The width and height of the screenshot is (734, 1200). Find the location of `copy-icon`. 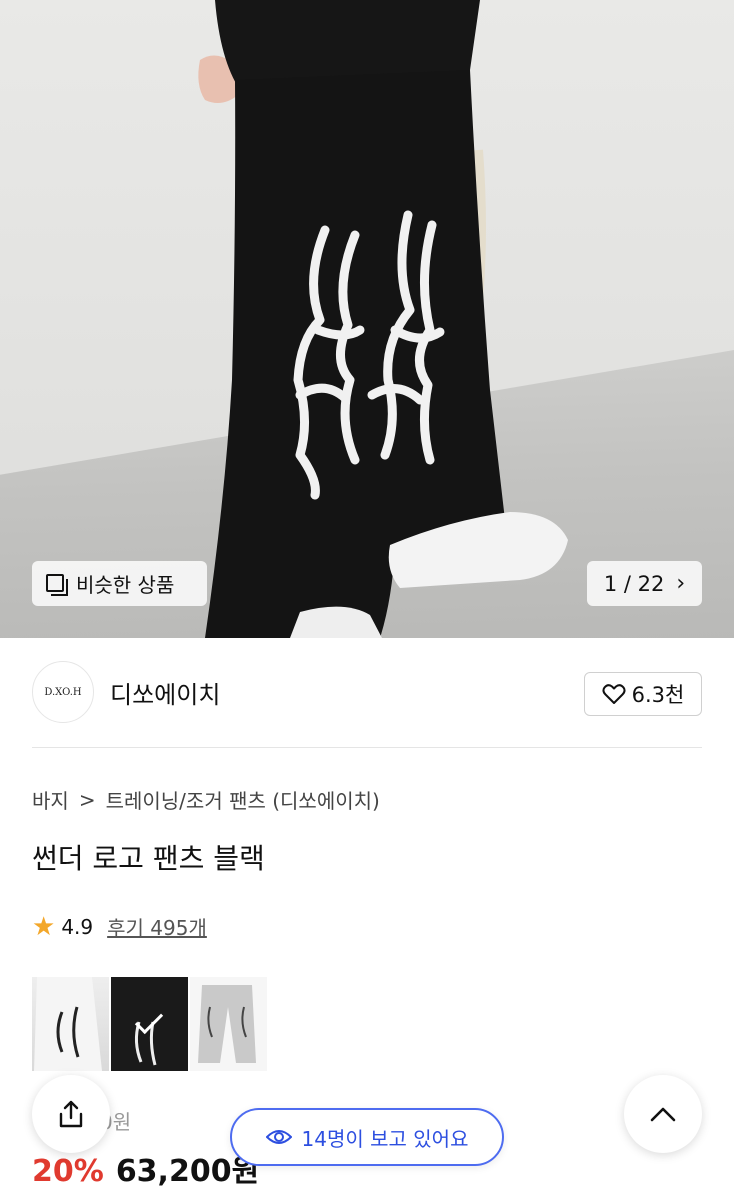

copy-icon is located at coordinates (57, 584).